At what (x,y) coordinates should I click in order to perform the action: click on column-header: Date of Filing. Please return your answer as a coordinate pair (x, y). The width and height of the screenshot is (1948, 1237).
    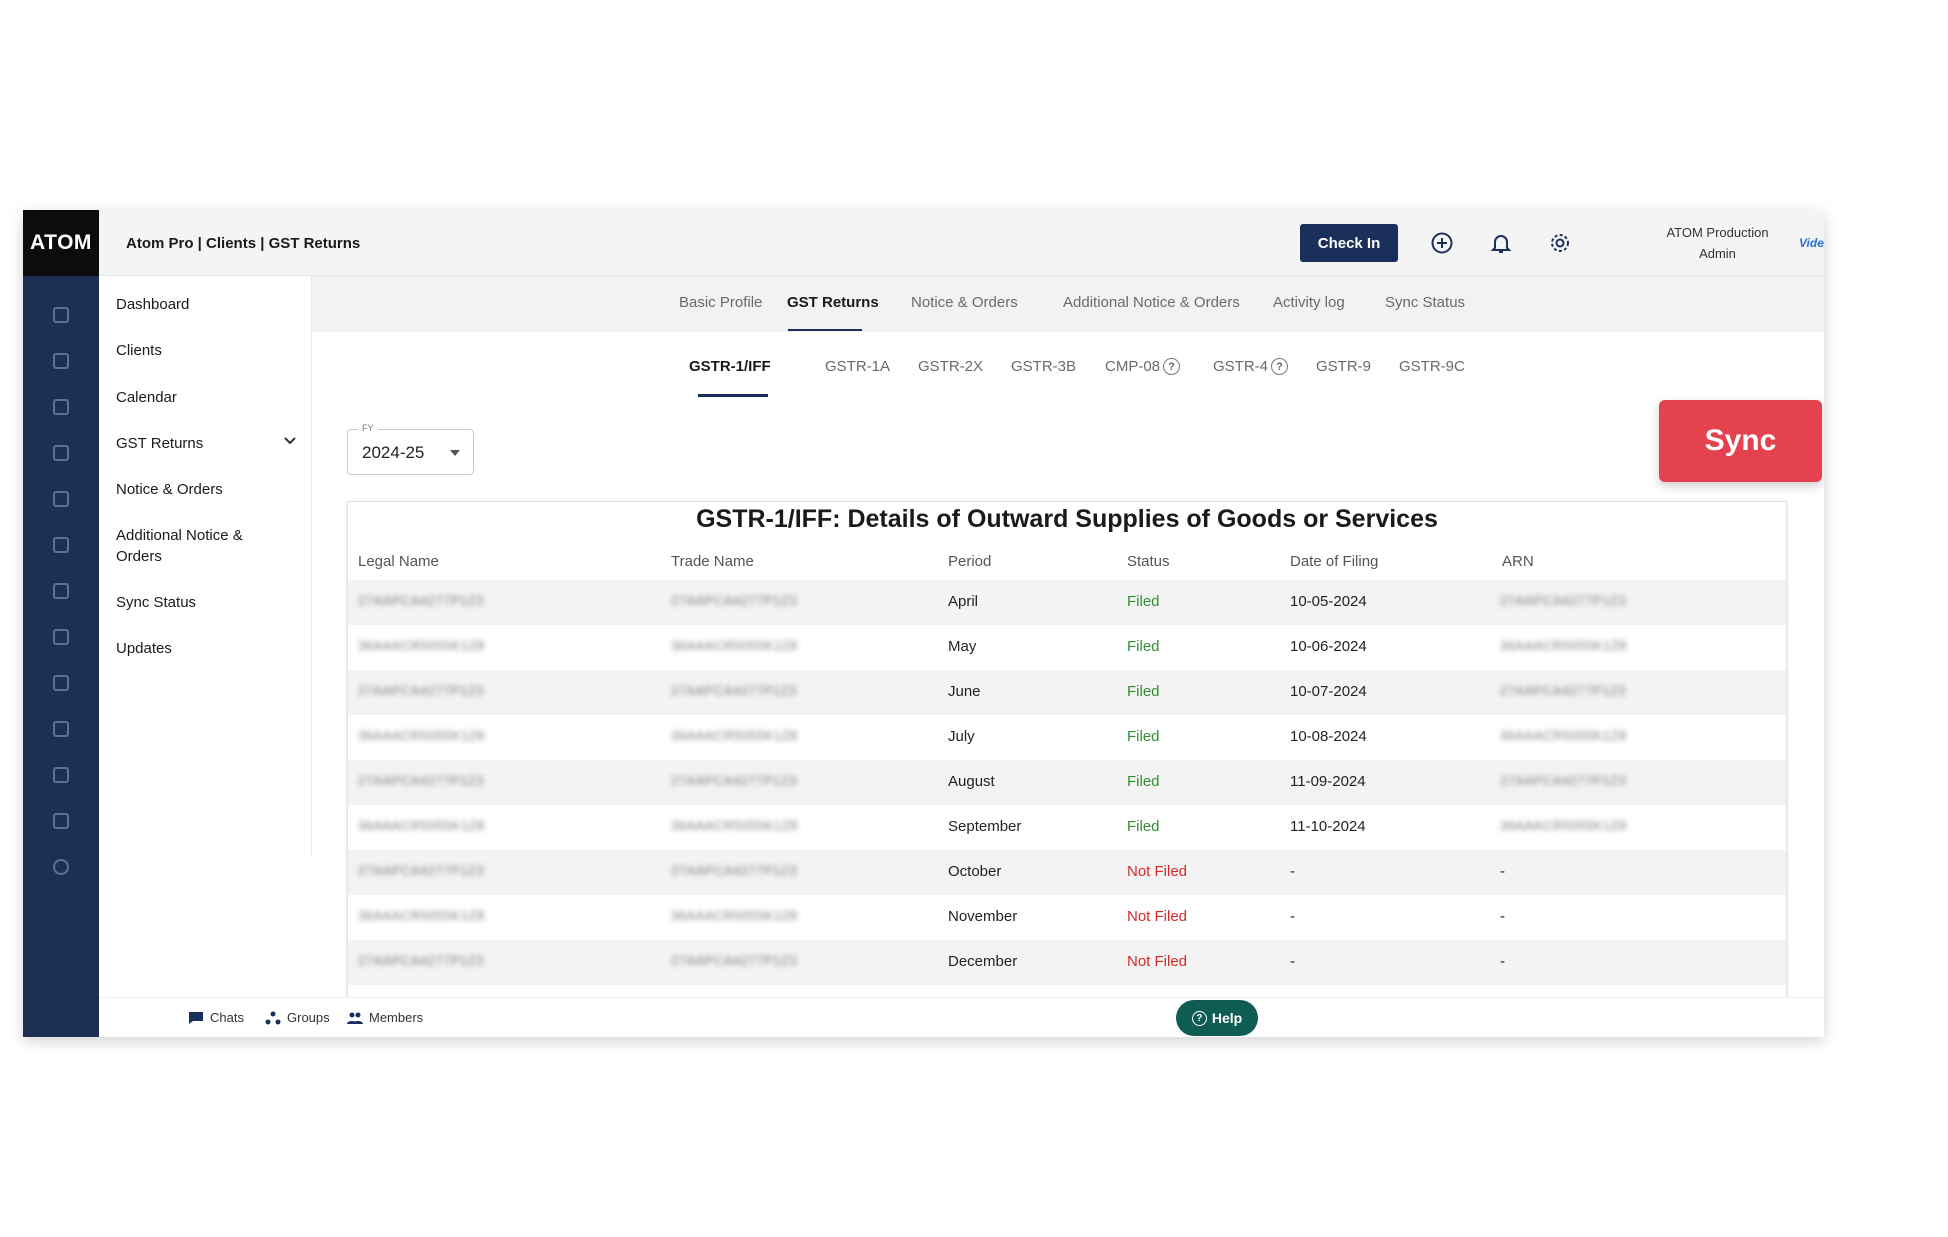
    Looking at the image, I should click on (1334, 561).